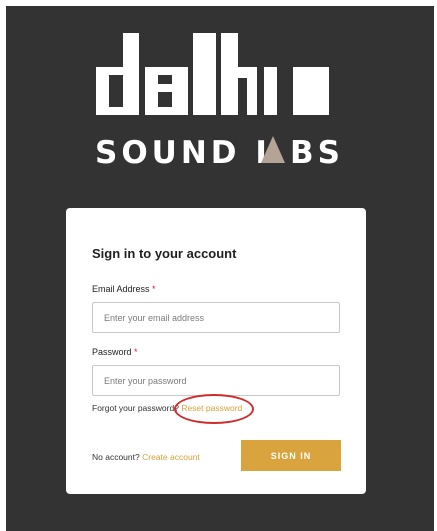  I want to click on email-label-text: Email Address, so click(121, 289).